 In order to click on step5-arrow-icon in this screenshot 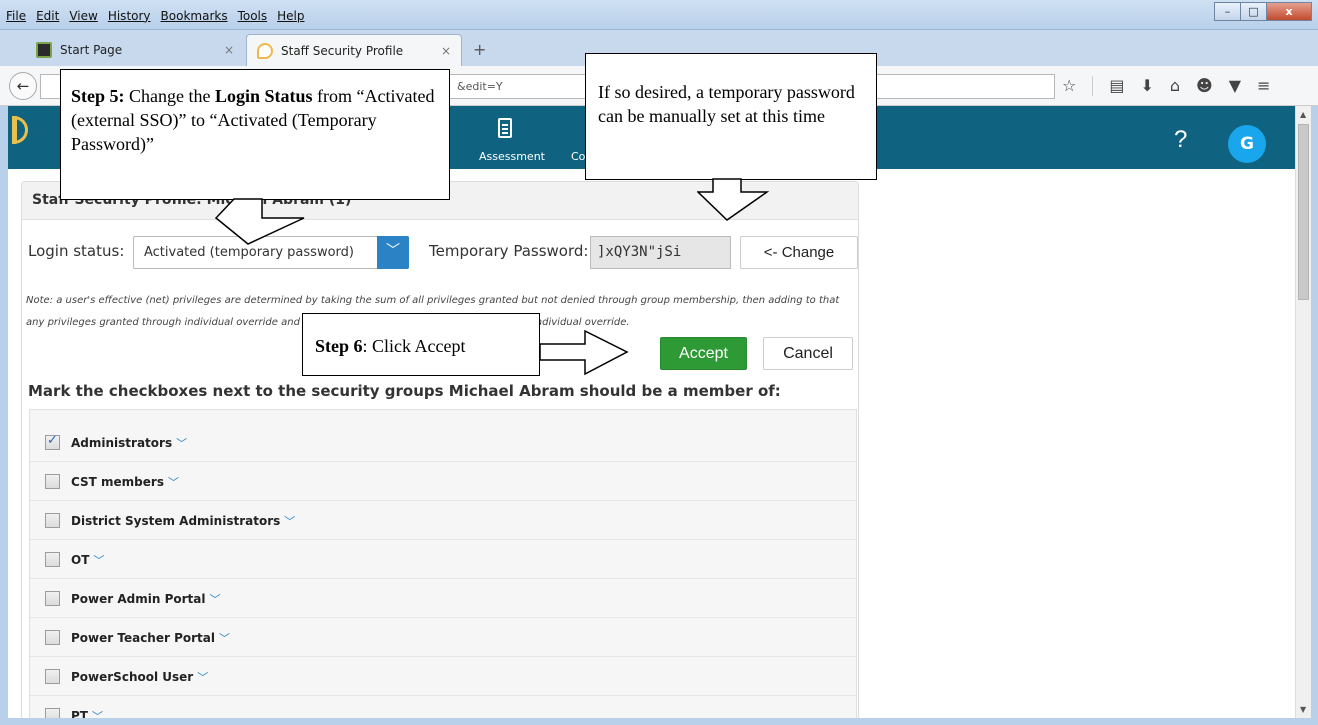, I will do `click(259, 221)`.